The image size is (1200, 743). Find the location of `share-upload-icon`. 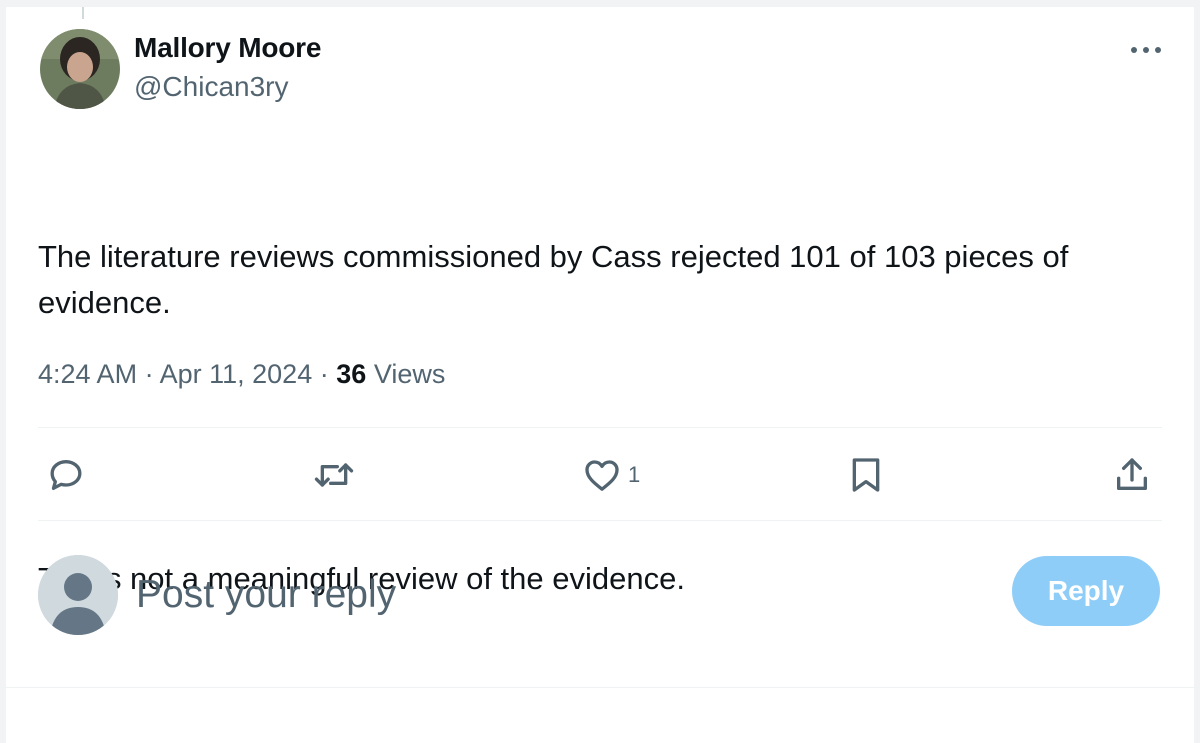

share-upload-icon is located at coordinates (1132, 475).